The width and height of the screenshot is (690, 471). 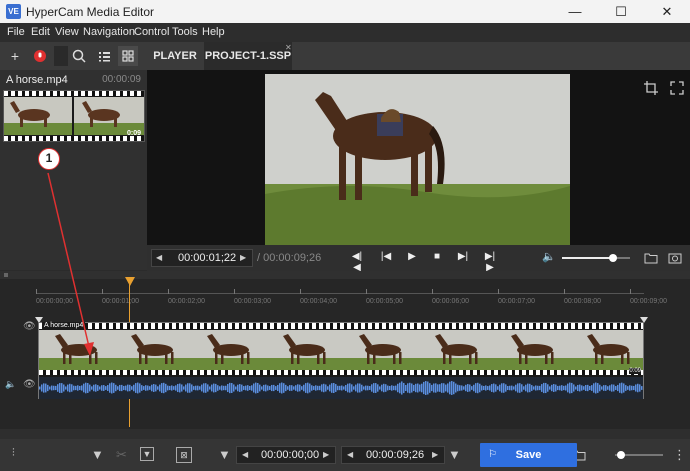 What do you see at coordinates (289, 258) in the screenshot?
I see `total-time: / 00:00:09;26` at bounding box center [289, 258].